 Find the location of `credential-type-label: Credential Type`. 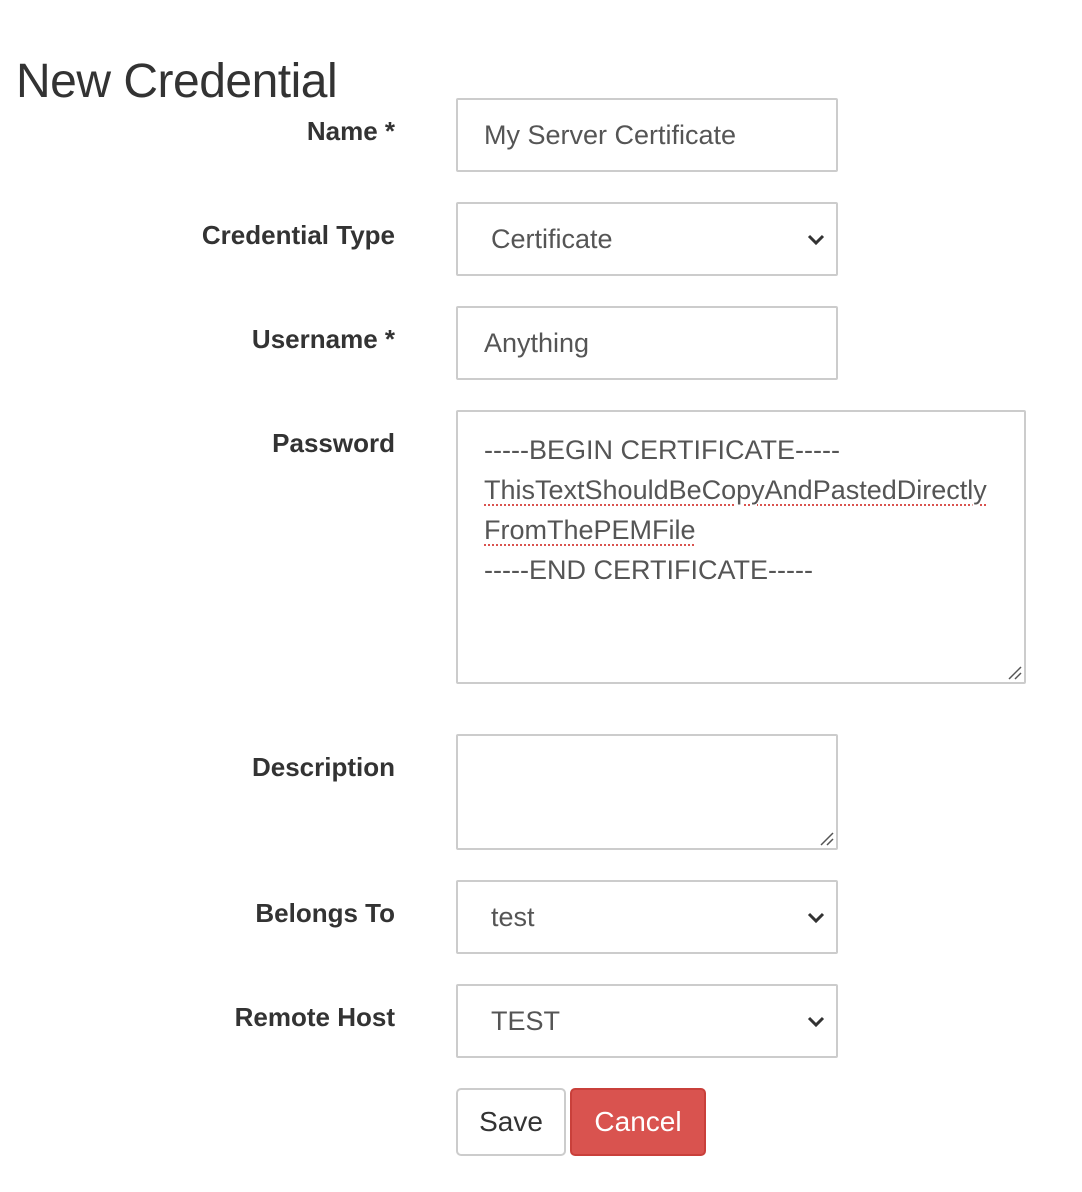

credential-type-label: Credential Type is located at coordinates (298, 235).